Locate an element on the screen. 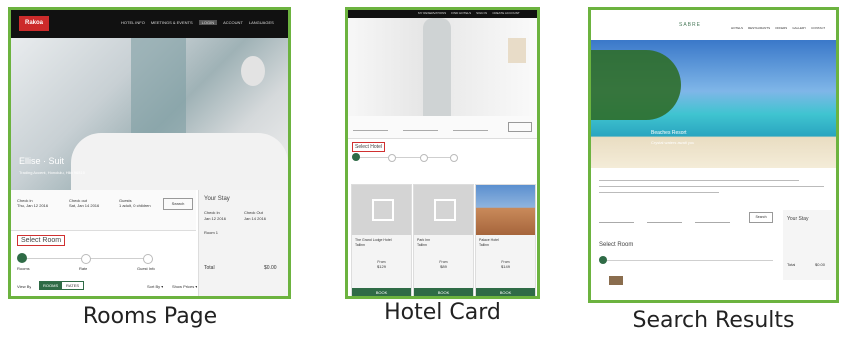 The height and width of the screenshot is (337, 848). rooms-tab: ROOMS is located at coordinates (51, 285).